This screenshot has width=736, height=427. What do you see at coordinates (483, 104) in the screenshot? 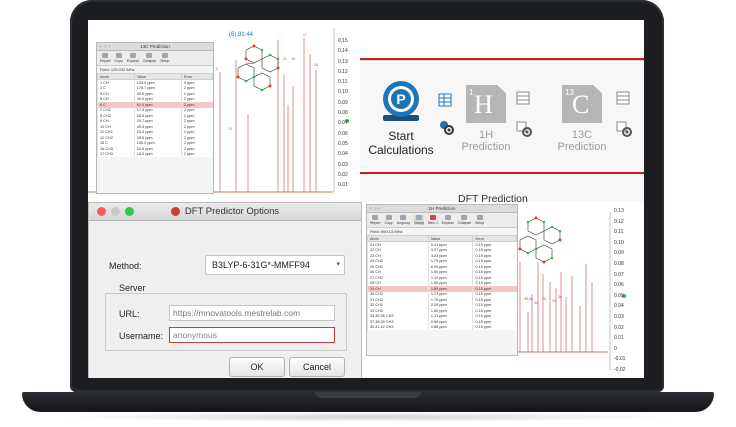
I see `h-glyph: H` at bounding box center [483, 104].